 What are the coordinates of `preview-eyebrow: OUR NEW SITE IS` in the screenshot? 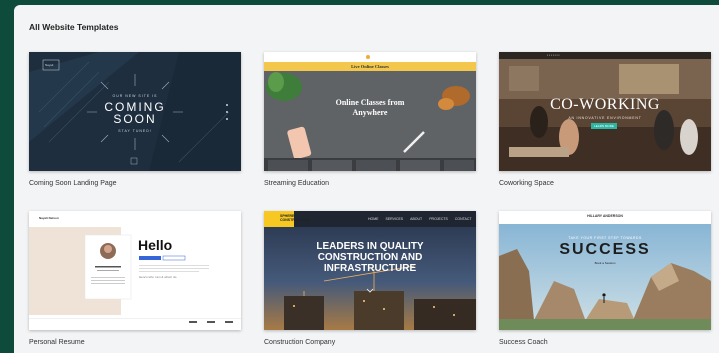 It's located at (135, 96).